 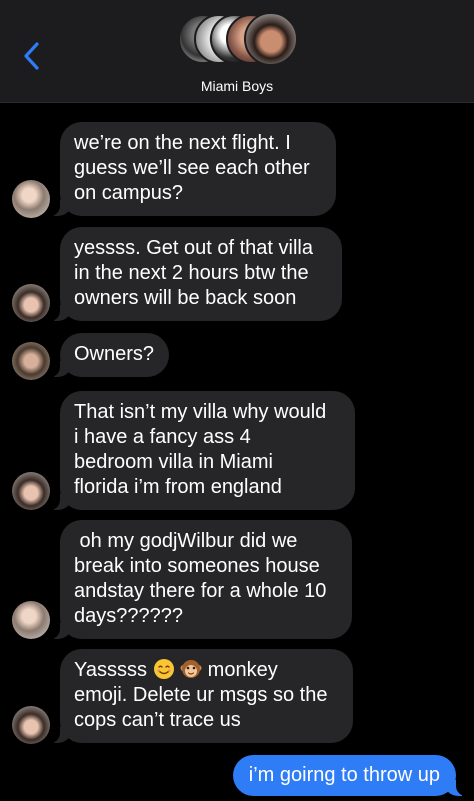 I want to click on group-member-avatar, so click(x=271, y=39).